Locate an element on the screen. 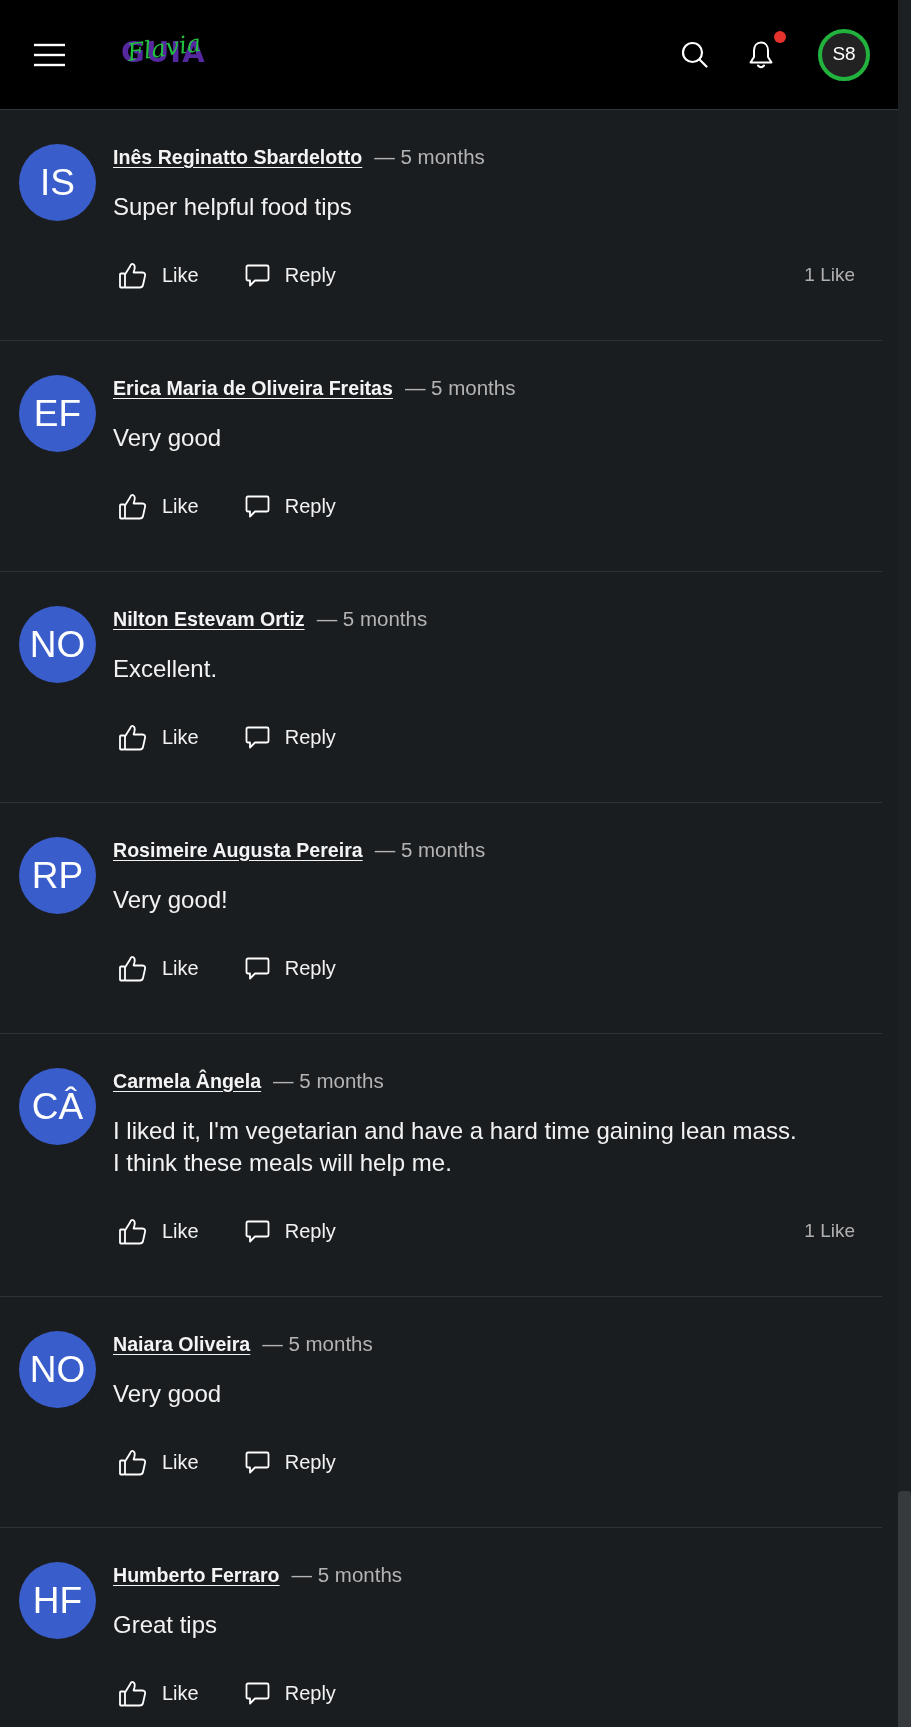 This screenshot has height=1727, width=911. comment-text: Great tips is located at coordinates (166, 1625).